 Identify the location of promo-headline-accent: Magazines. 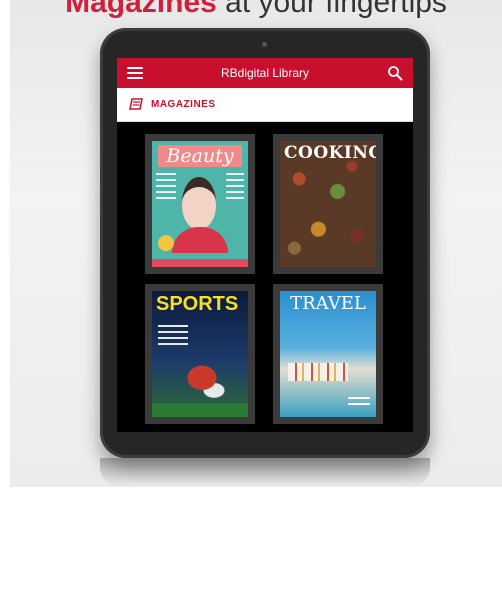
(141, 9).